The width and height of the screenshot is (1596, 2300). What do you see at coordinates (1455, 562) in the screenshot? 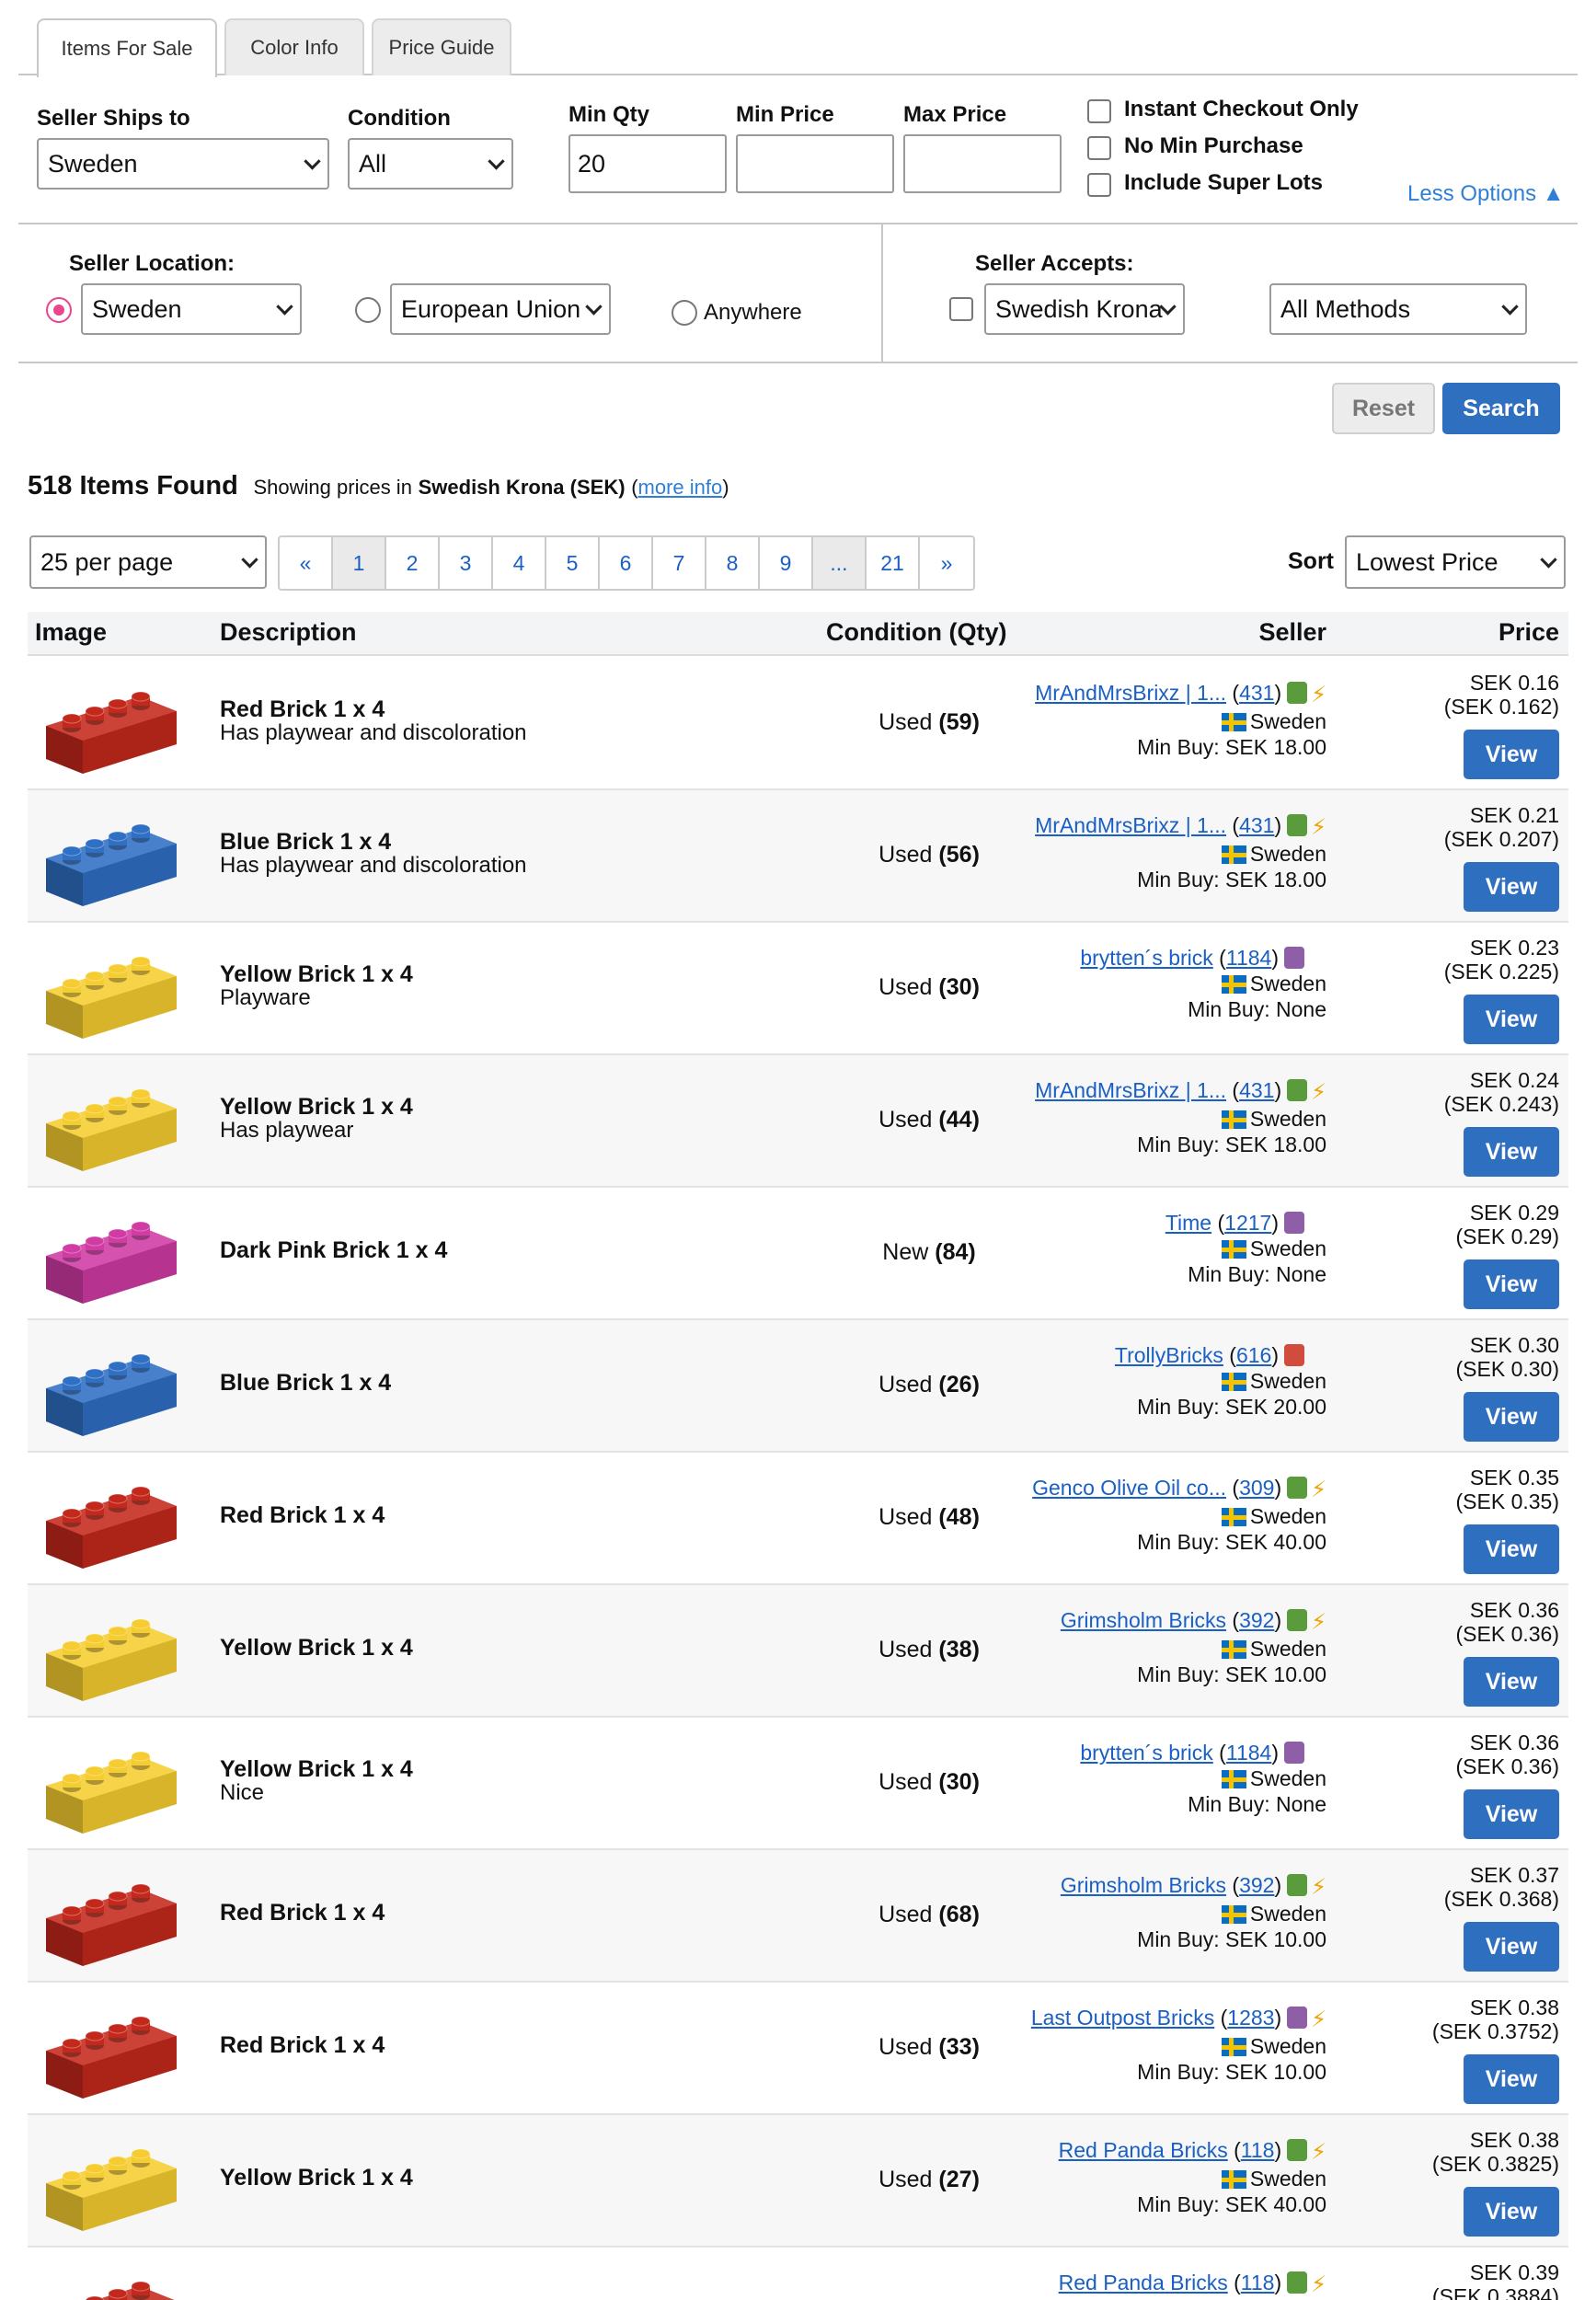
I see `sort-select: Lowest Price` at bounding box center [1455, 562].